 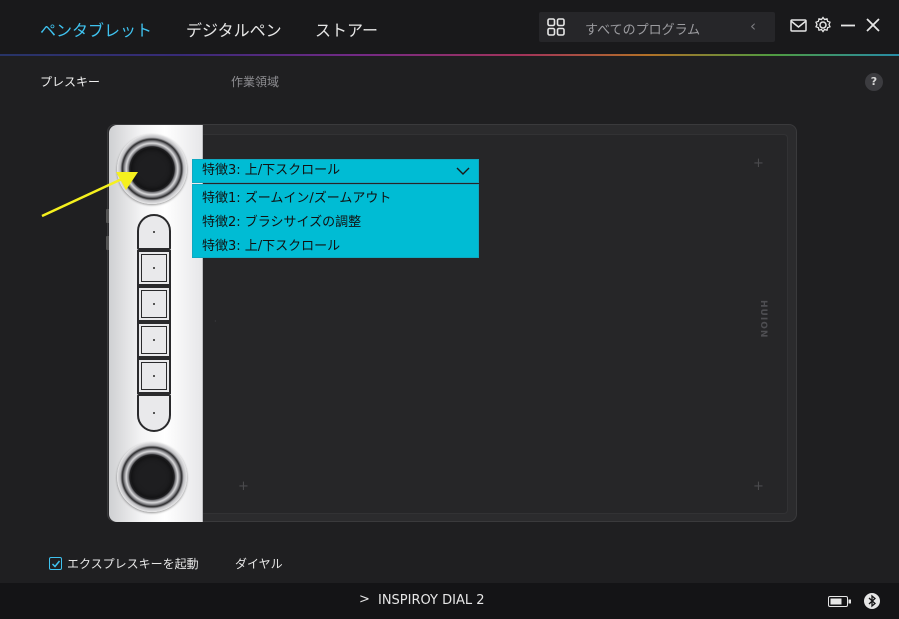 What do you see at coordinates (259, 563) in the screenshot?
I see `dial-settings-link: ダイヤル` at bounding box center [259, 563].